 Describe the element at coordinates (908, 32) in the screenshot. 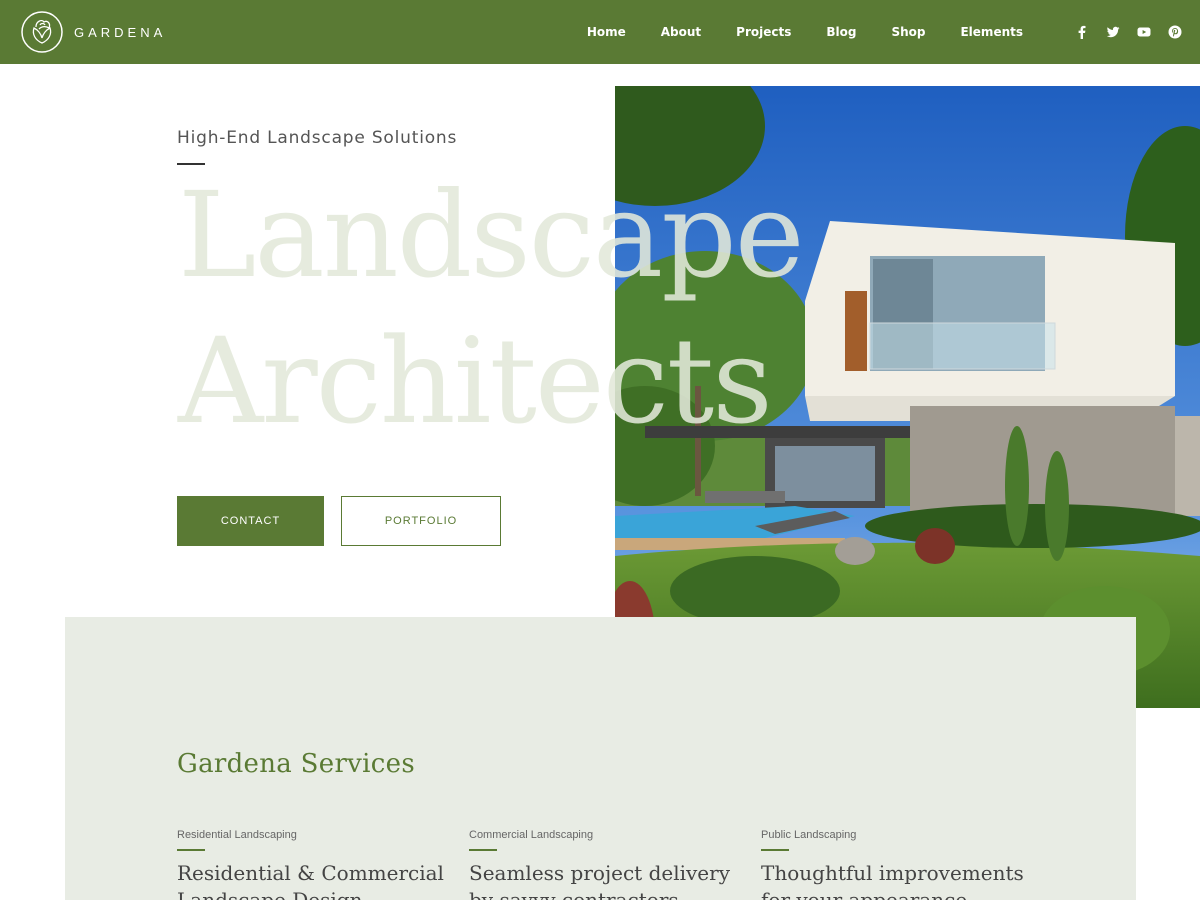

I see `nav-shop: Shop` at that location.